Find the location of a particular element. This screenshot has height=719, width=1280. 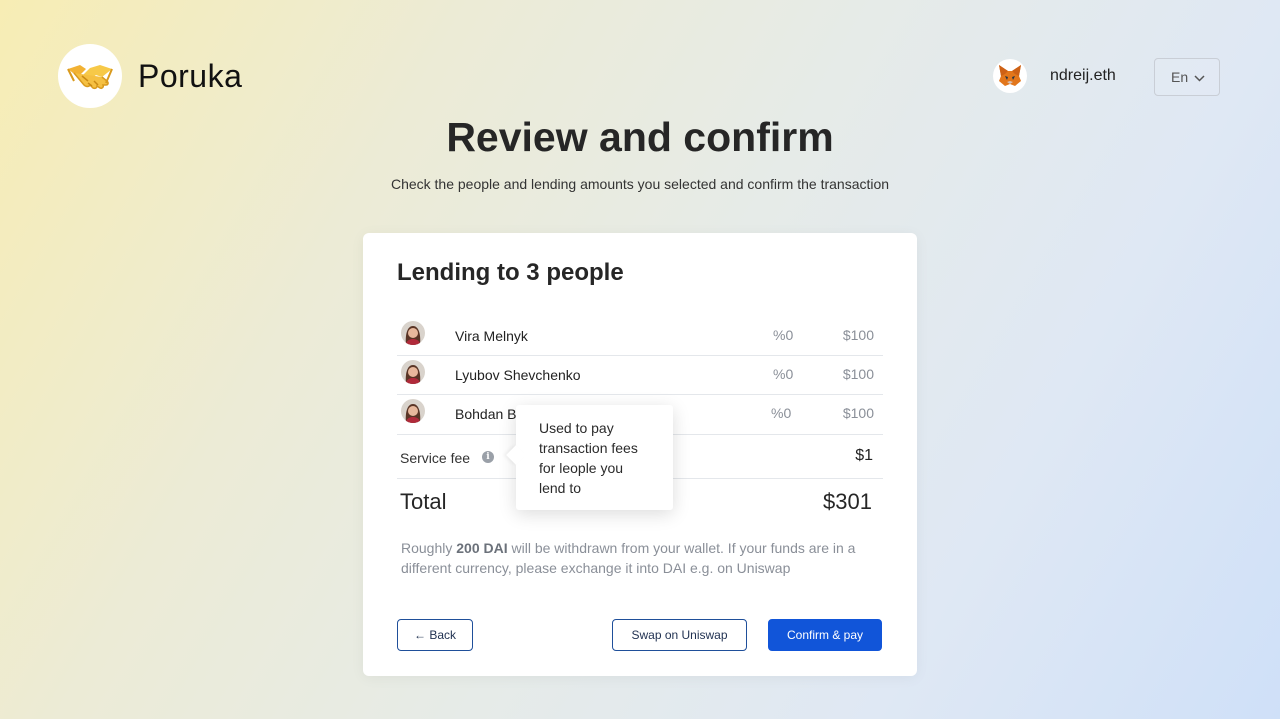

service-fee-label: Service fee is located at coordinates (435, 458).